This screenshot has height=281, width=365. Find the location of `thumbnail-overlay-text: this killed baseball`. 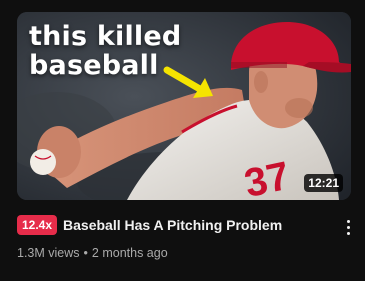

thumbnail-overlay-text: this killed baseball is located at coordinates (105, 51).